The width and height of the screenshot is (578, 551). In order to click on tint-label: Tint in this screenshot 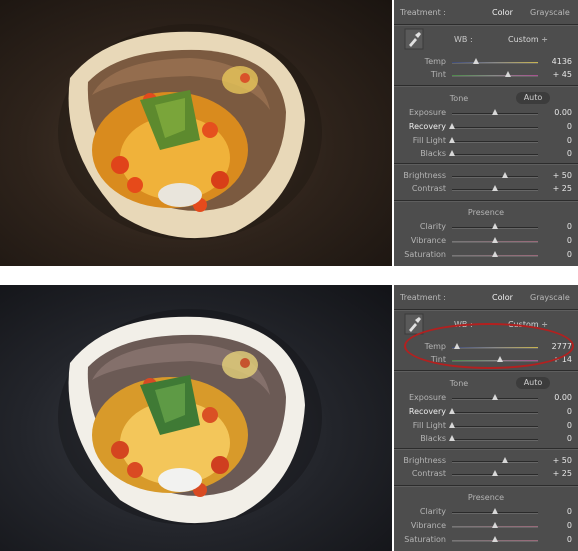, I will do `click(438, 74)`.